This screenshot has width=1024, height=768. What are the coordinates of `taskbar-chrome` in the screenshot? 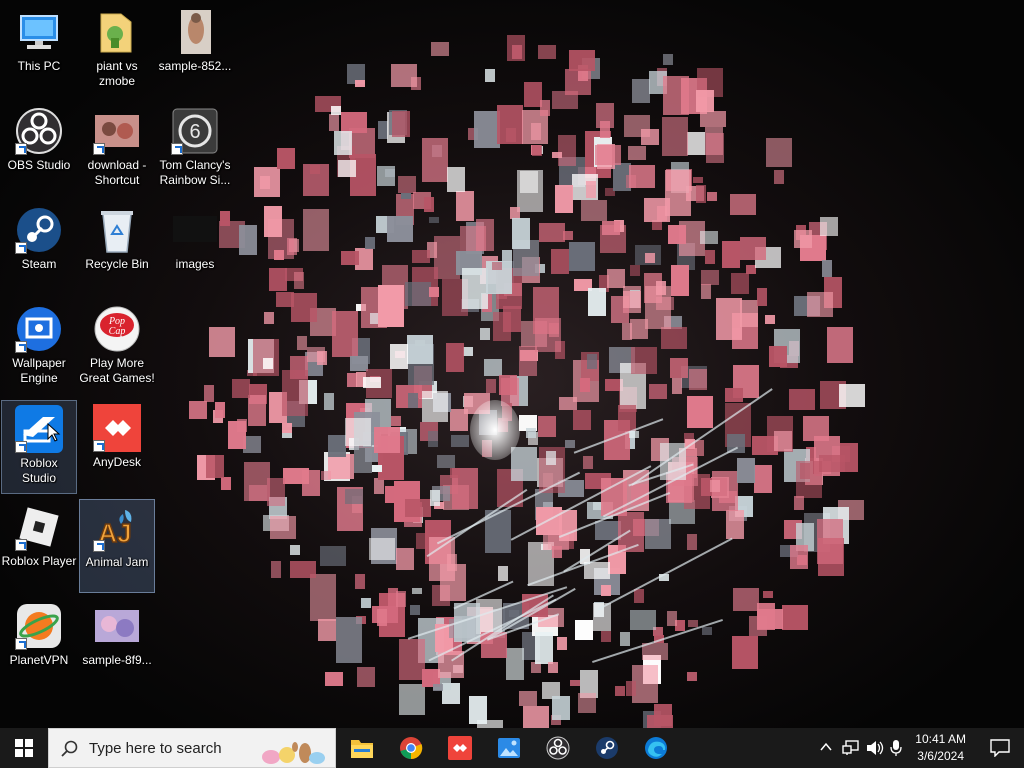 It's located at (411, 748).